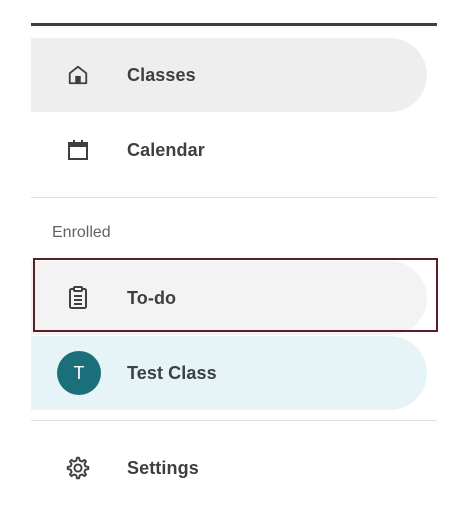 The height and width of the screenshot is (527, 460). I want to click on top-divider, so click(234, 24).